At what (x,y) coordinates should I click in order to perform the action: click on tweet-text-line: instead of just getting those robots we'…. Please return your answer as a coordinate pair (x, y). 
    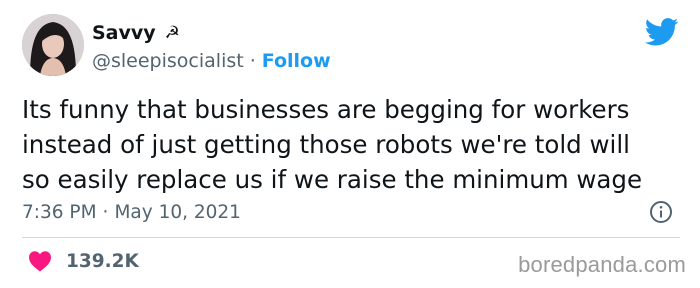
    Looking at the image, I should click on (326, 144).